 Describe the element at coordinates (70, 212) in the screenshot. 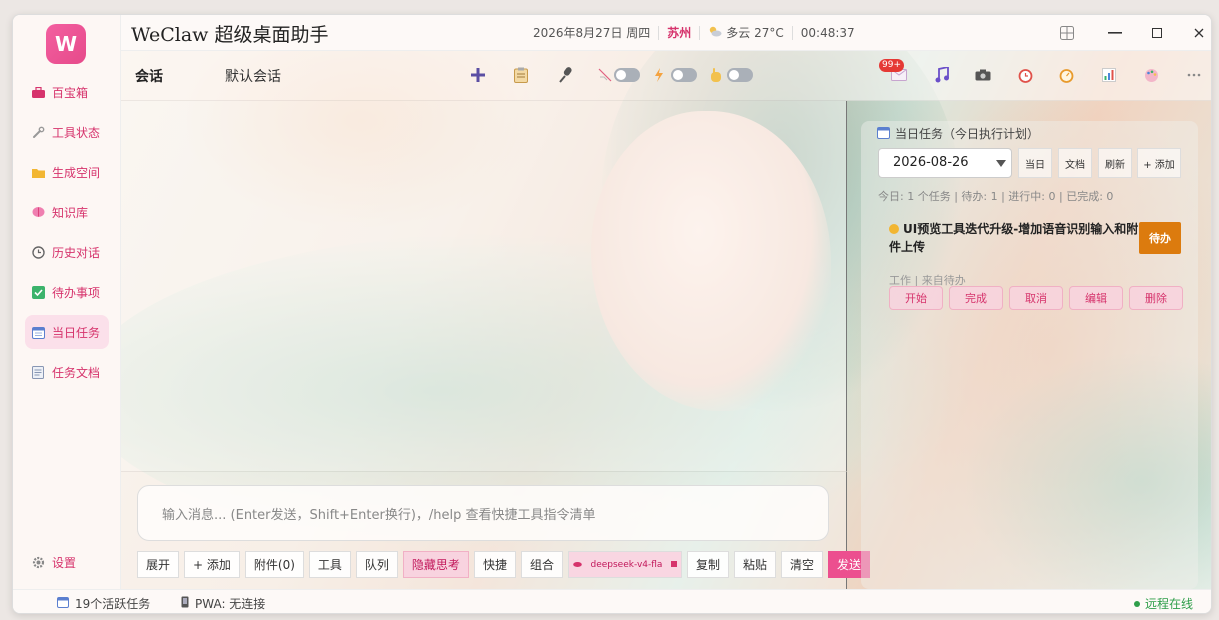

I see `sidebar-item-label: 知识库` at that location.